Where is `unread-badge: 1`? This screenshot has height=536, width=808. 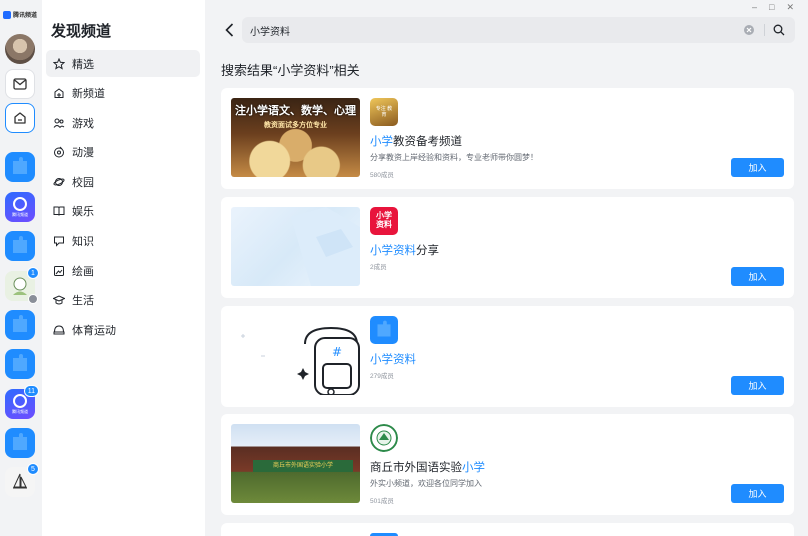
unread-badge: 1 is located at coordinates (33, 273).